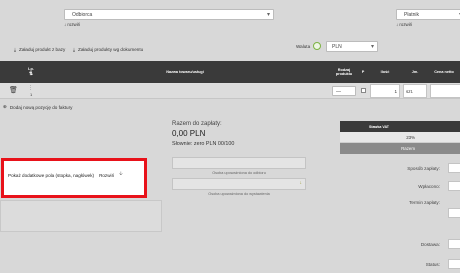 Image resolution: width=460 pixels, height=273 pixels. What do you see at coordinates (454, 213) in the screenshot?
I see `due-date-input` at bounding box center [454, 213].